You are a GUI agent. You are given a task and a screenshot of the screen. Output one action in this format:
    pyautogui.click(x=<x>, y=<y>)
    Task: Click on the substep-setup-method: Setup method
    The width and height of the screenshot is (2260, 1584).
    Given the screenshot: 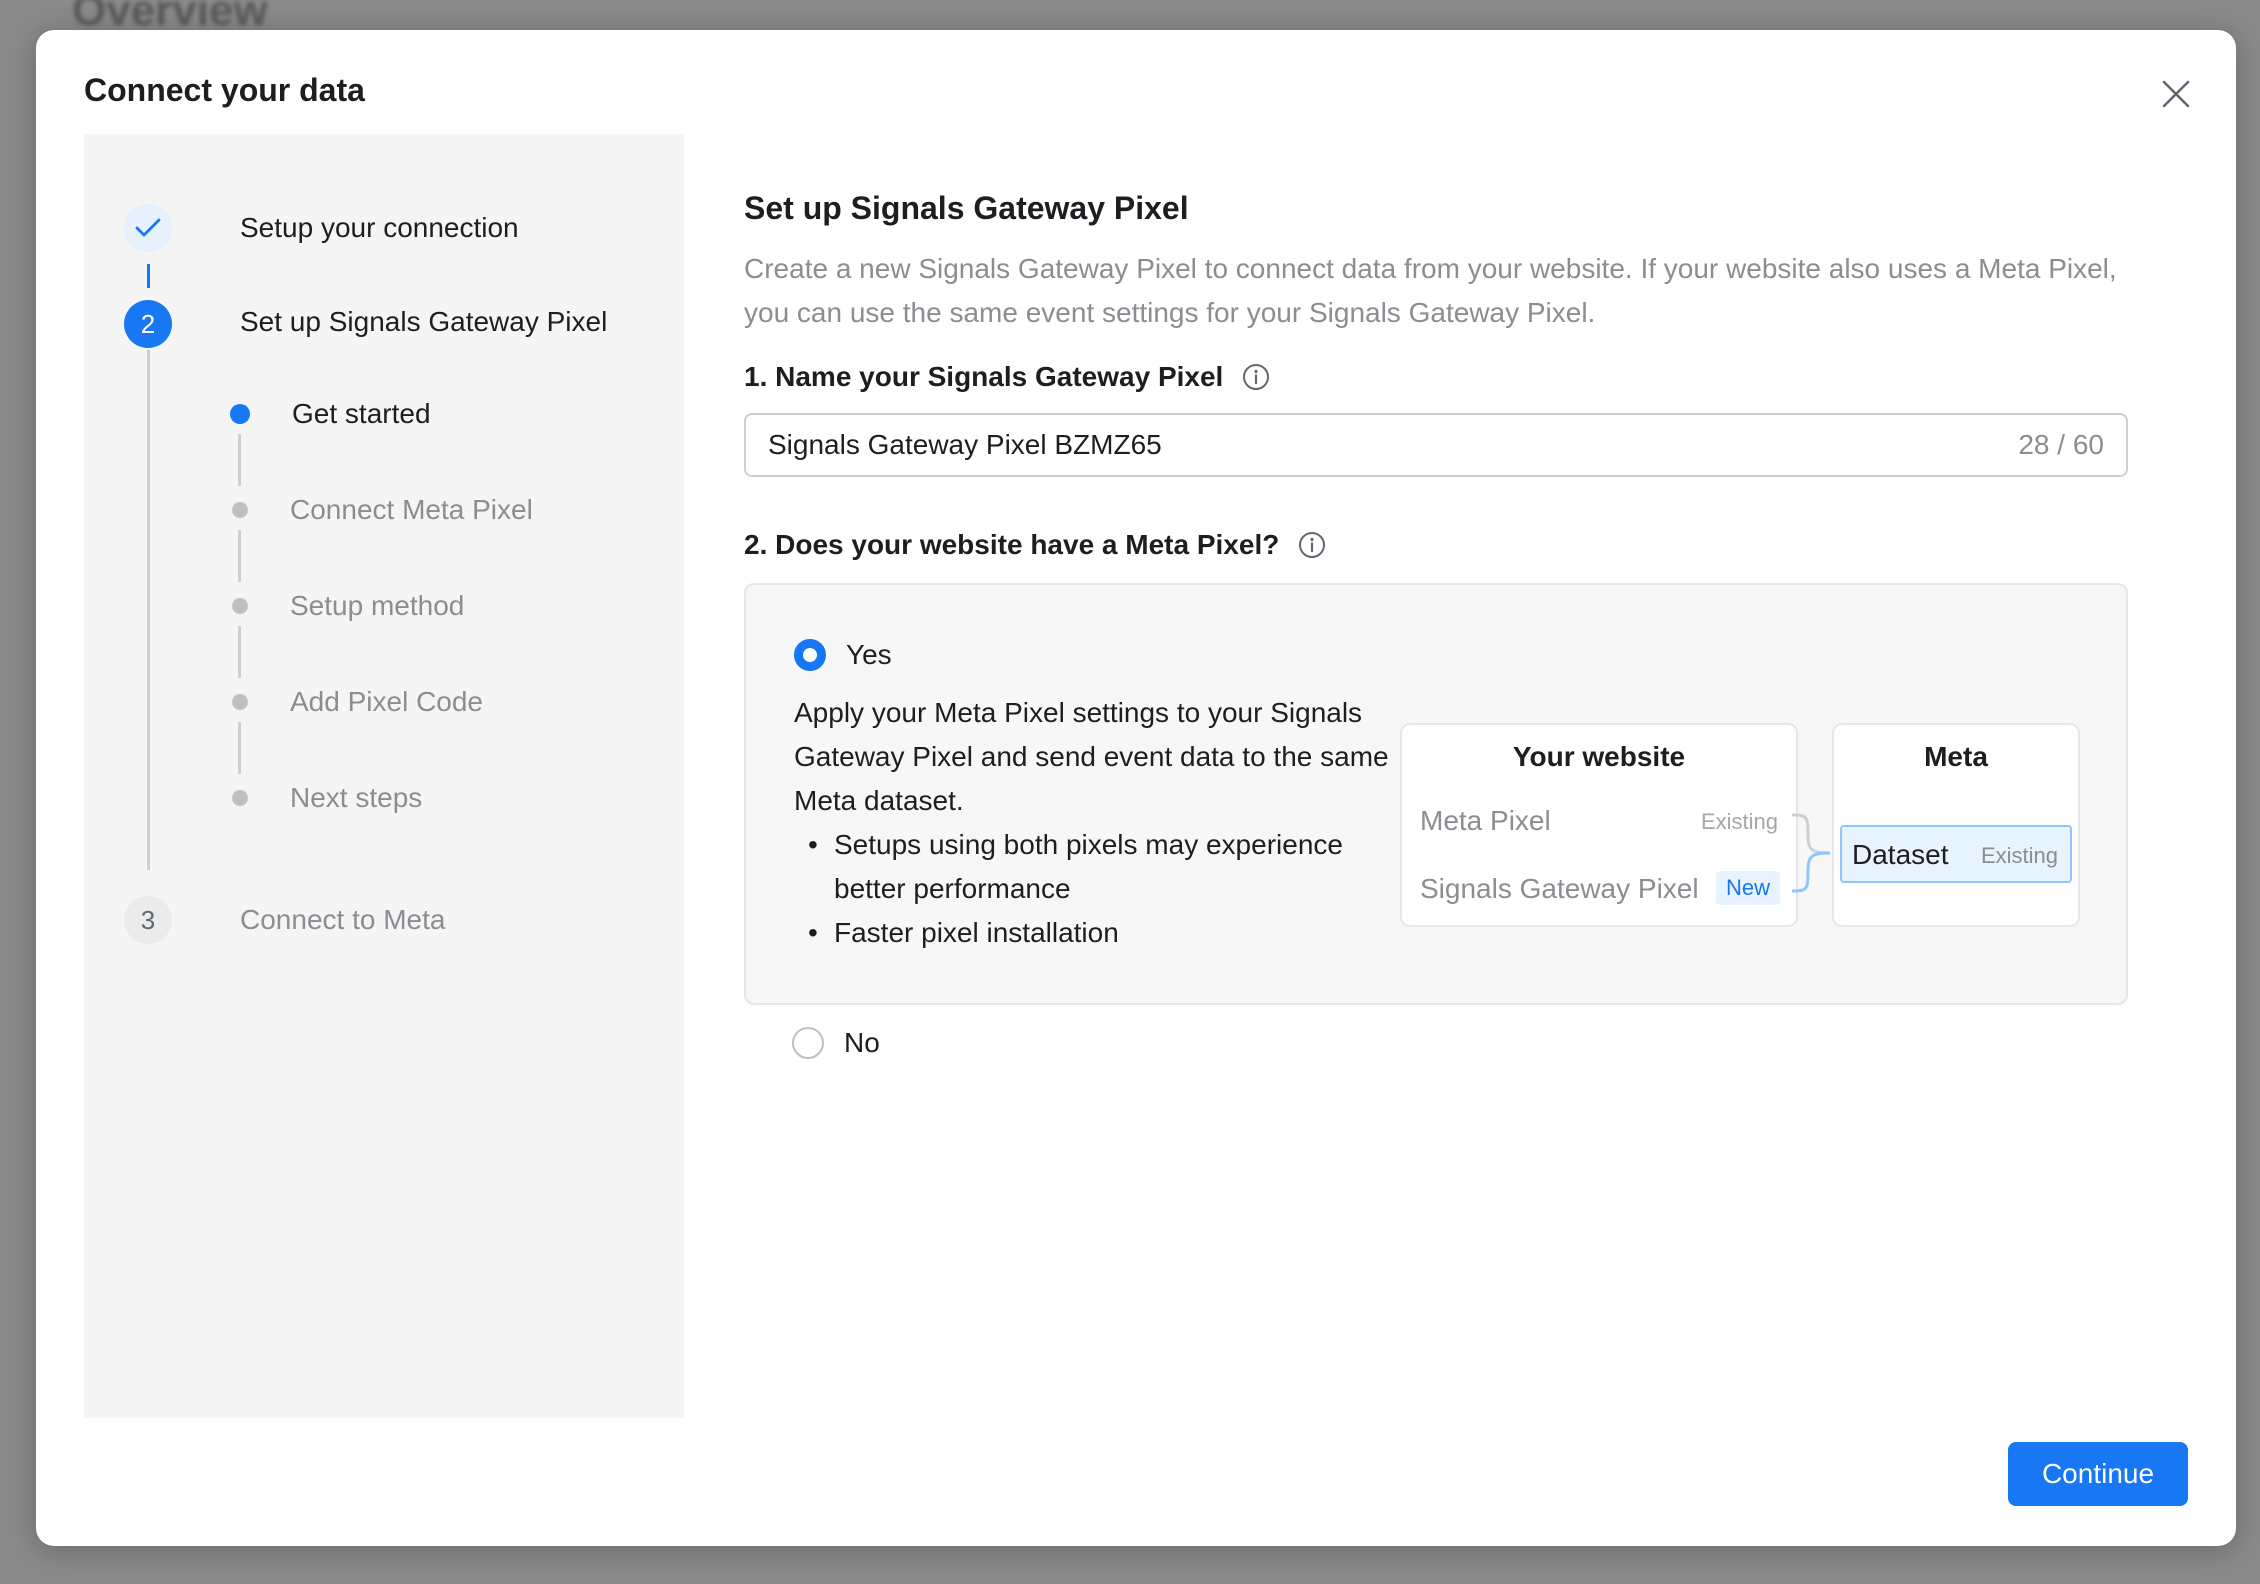 What is the action you would take?
    pyautogui.click(x=377, y=606)
    